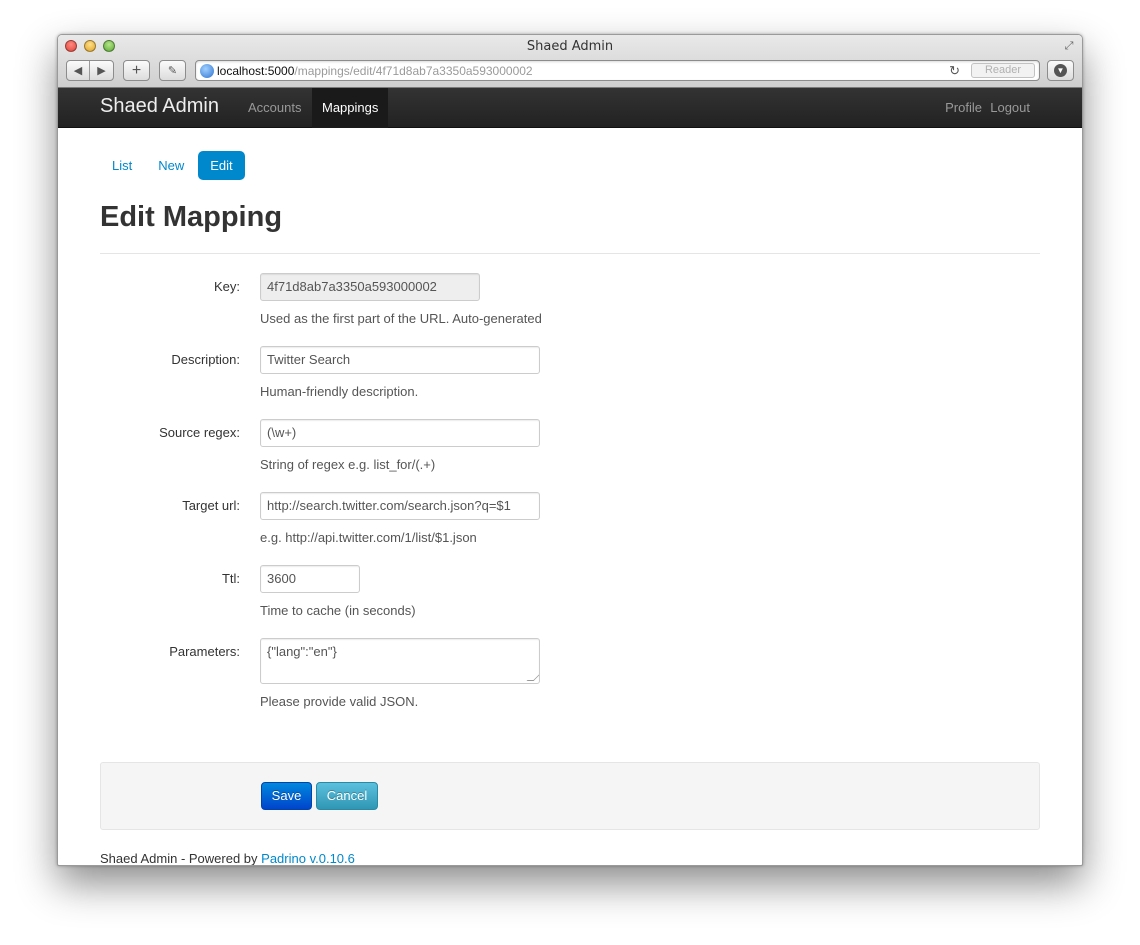 The height and width of the screenshot is (945, 1140). Describe the element at coordinates (954, 71) in the screenshot. I see `reload-icon: ↻` at that location.